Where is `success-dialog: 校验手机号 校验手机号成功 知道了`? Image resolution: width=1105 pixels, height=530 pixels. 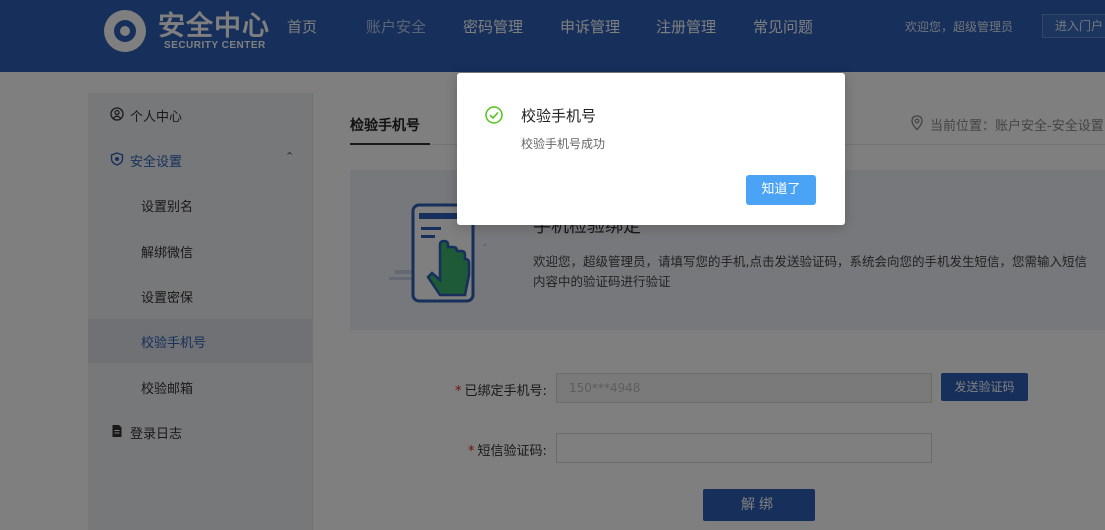
success-dialog: 校验手机号 校验手机号成功 知道了 is located at coordinates (651, 149).